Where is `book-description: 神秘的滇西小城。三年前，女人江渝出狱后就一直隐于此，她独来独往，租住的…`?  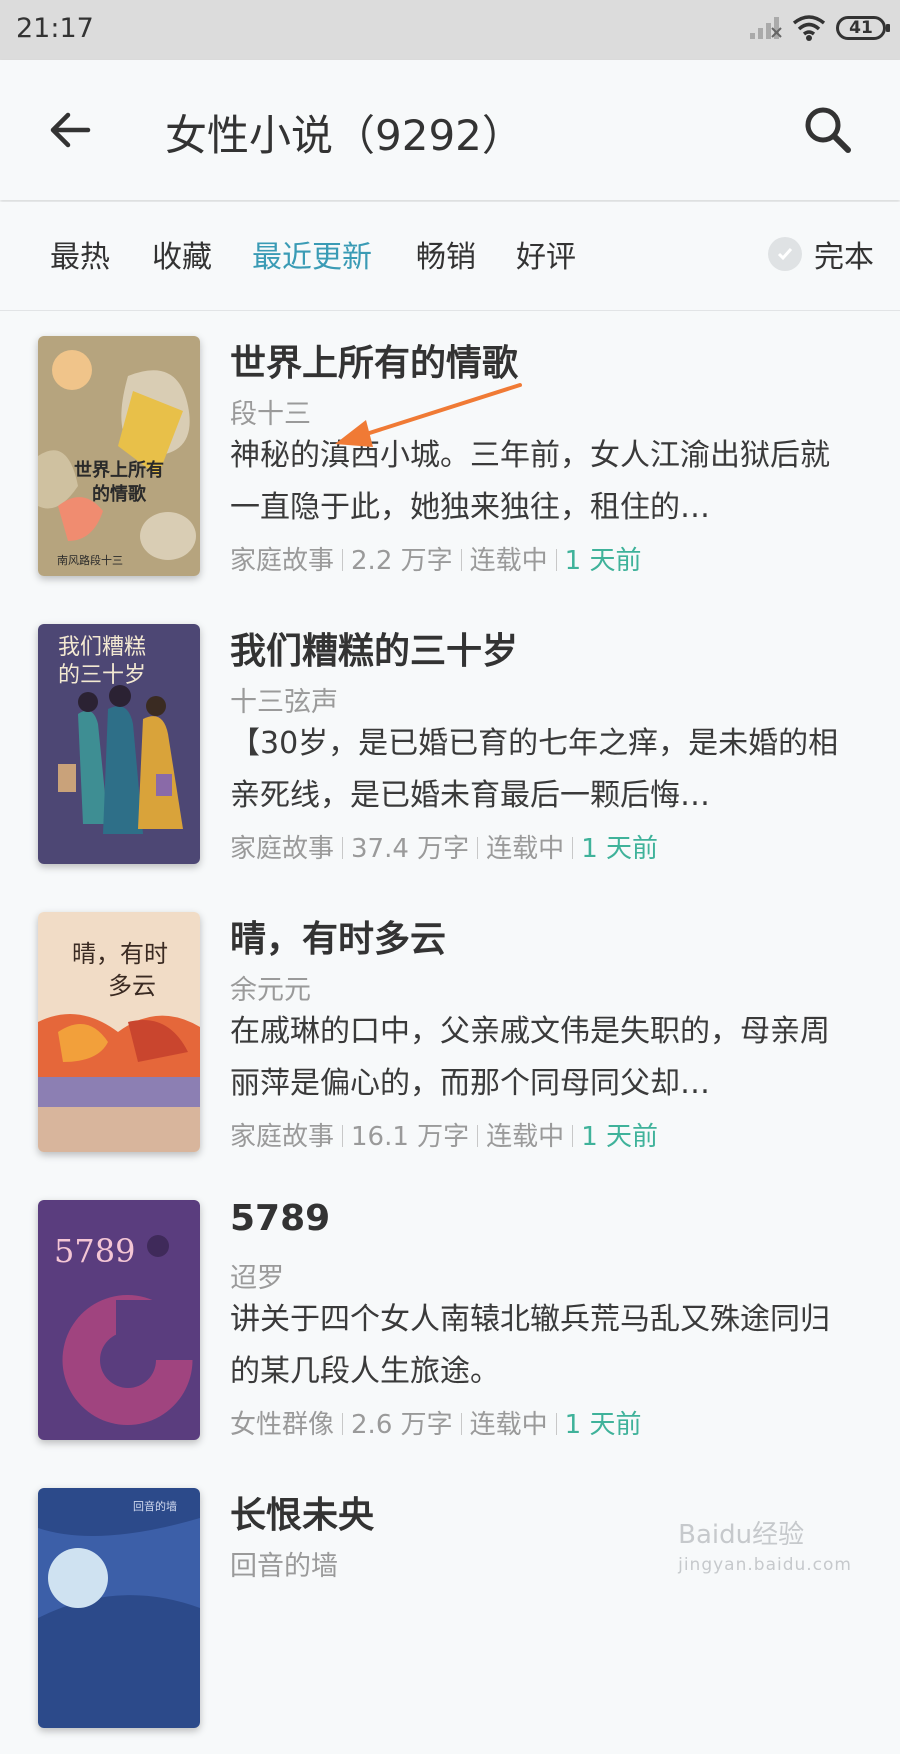
book-description: 神秘的滇西小城。三年前，女人江渝出狱后就一直隐于此，她独来独往，租住的… is located at coordinates (530, 481).